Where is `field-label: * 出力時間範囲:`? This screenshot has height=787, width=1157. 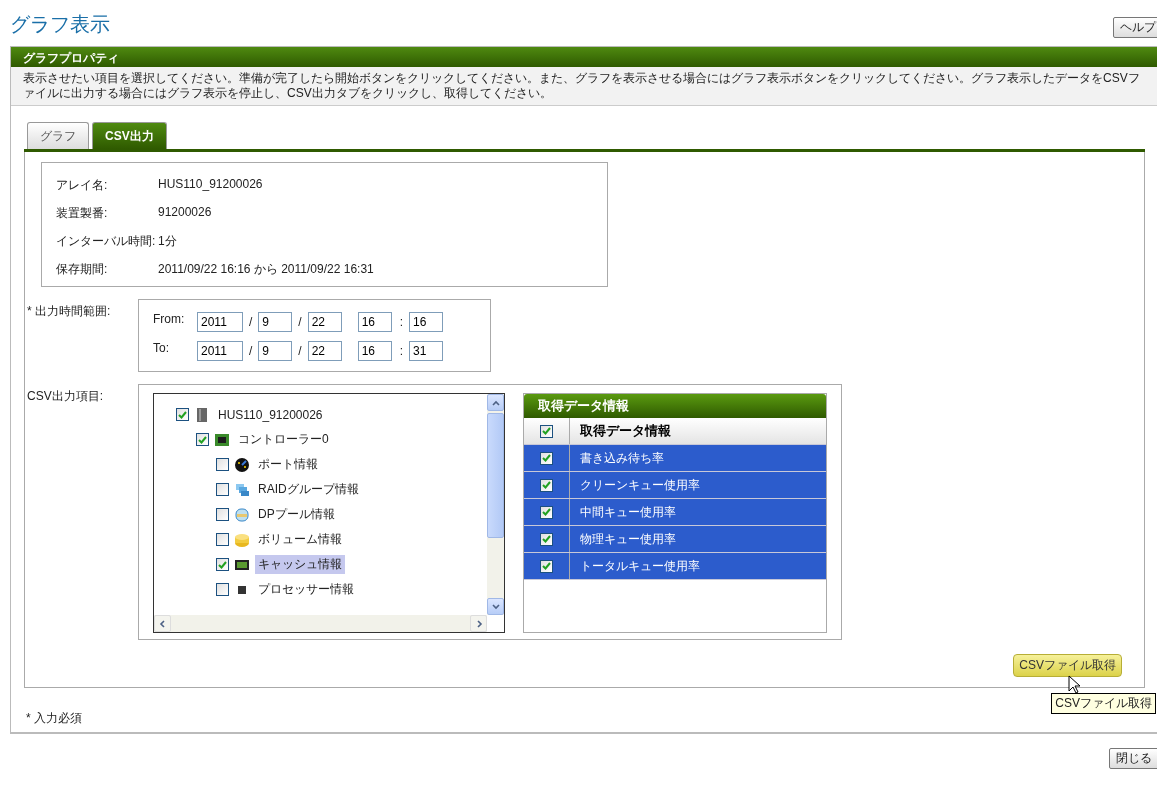
field-label: * 出力時間範囲: is located at coordinates (69, 311).